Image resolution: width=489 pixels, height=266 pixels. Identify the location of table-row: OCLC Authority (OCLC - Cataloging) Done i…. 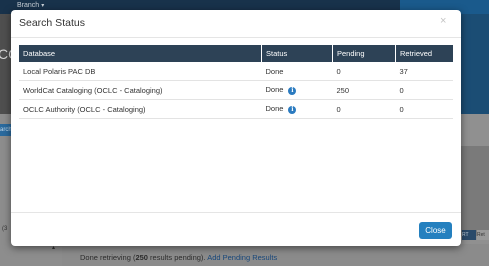
(236, 109).